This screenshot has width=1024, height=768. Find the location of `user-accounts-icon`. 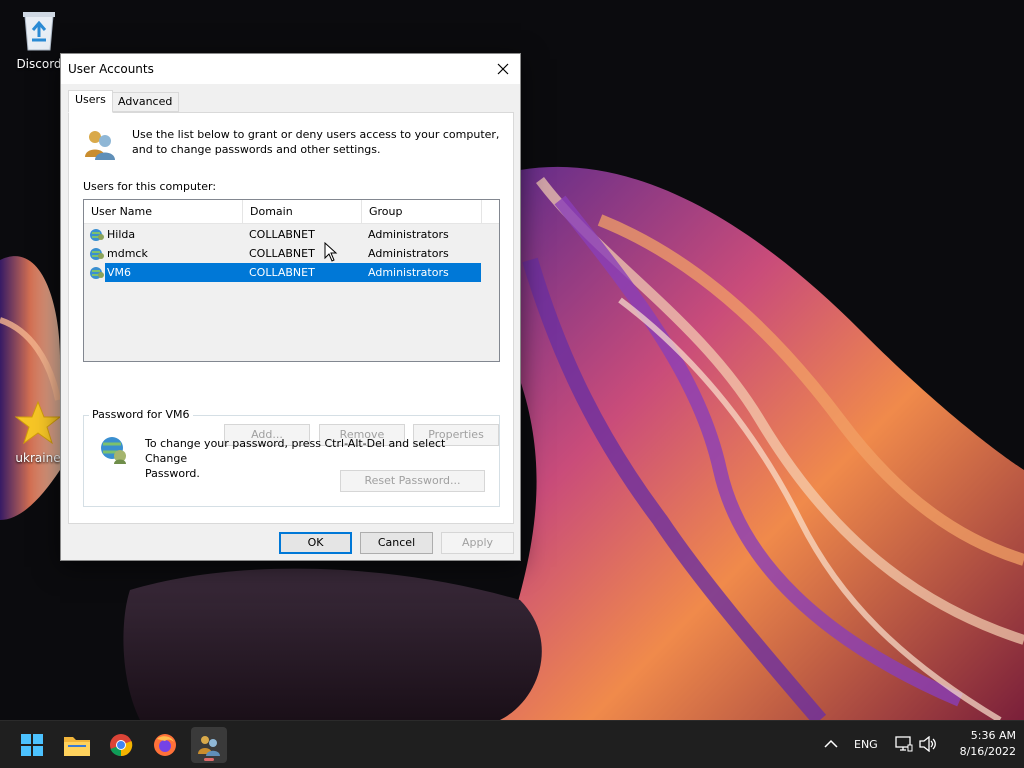

user-accounts-icon is located at coordinates (209, 746).